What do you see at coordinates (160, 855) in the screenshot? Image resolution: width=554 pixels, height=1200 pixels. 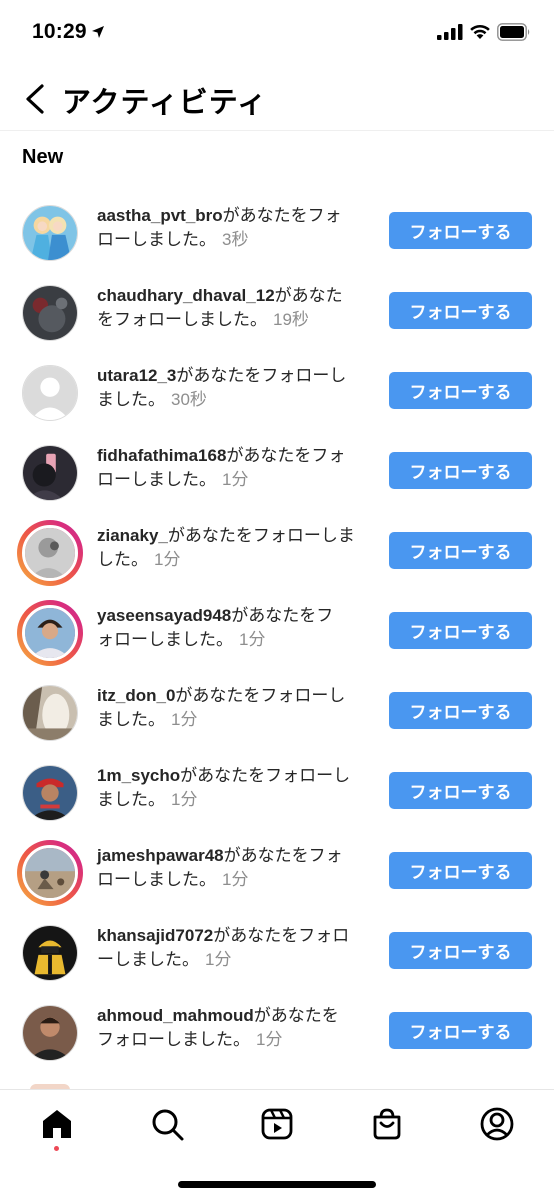 I see `username: jameshpawar48` at bounding box center [160, 855].